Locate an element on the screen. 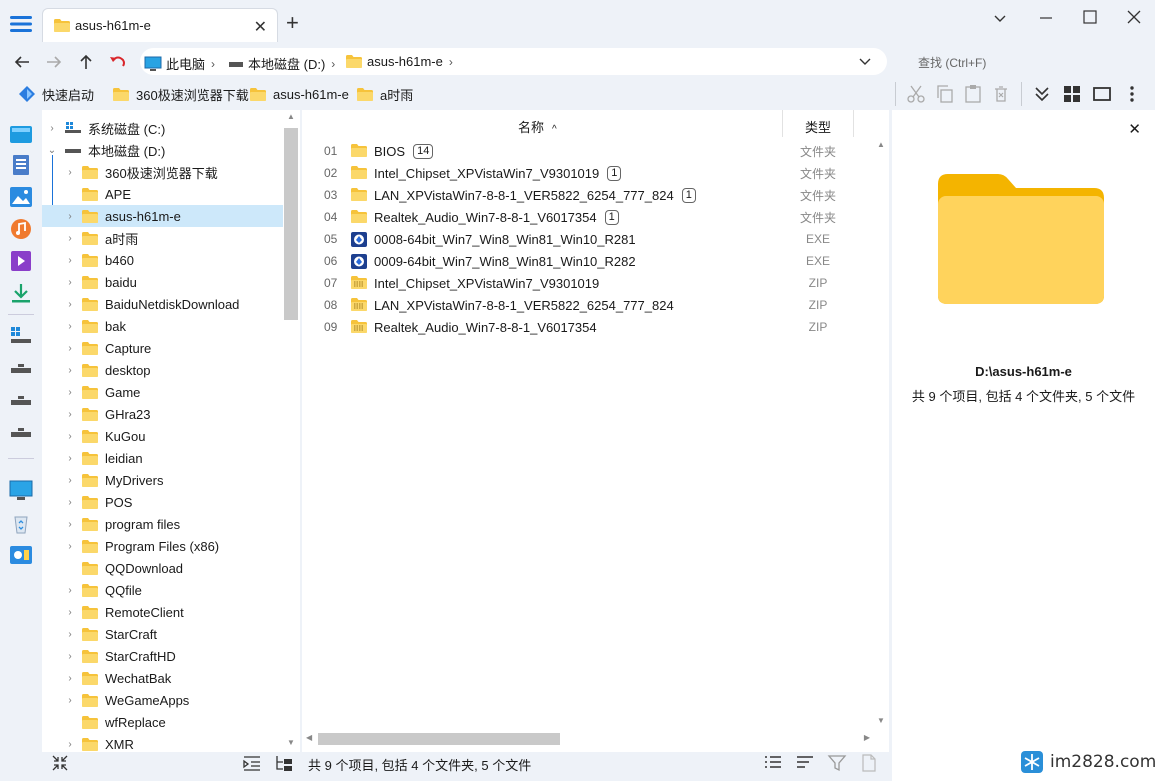  breadcrumb-this-pc: 此电脑 › is located at coordinates (179, 63).